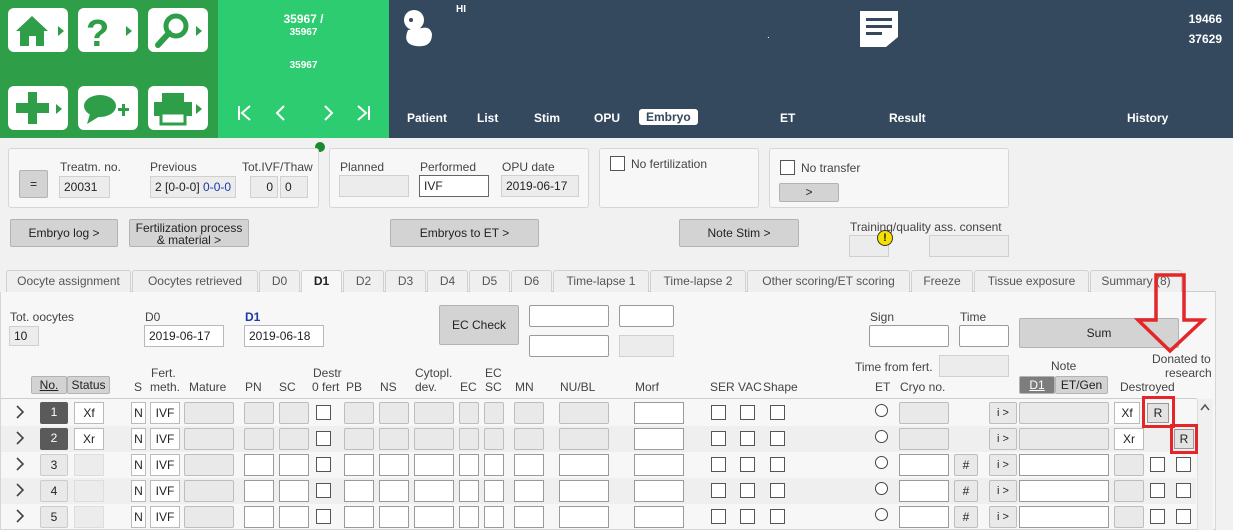 The width and height of the screenshot is (1233, 530). What do you see at coordinates (1157, 516) in the screenshot?
I see `row-destroyed-checkbox` at bounding box center [1157, 516].